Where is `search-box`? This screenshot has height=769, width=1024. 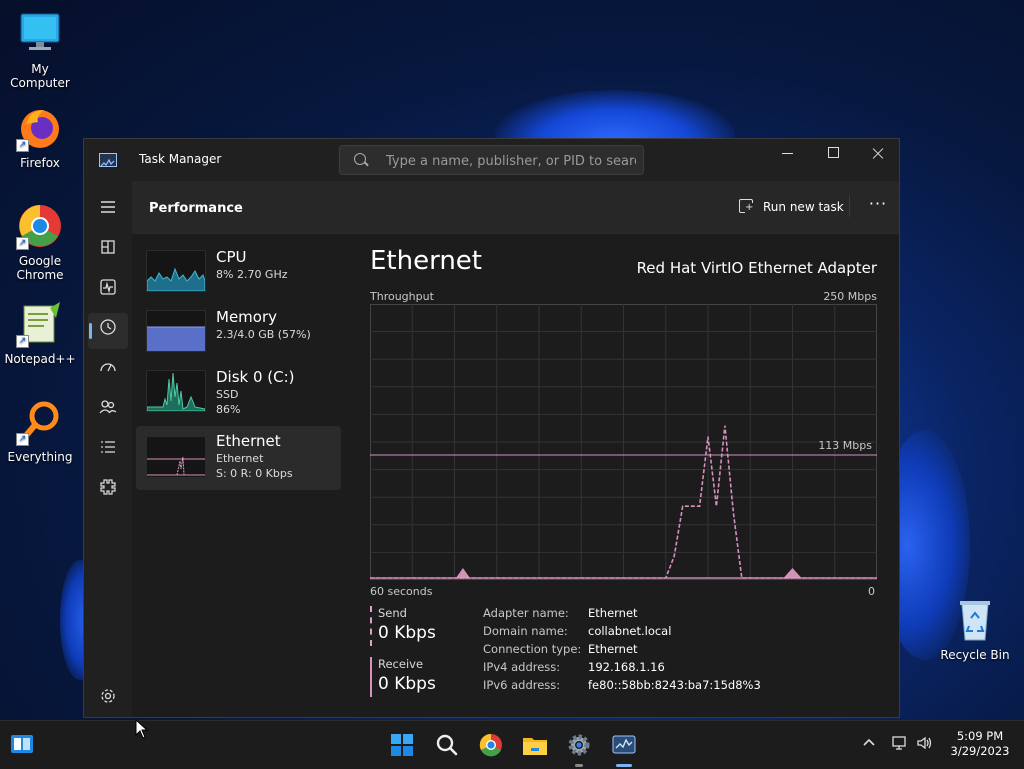
search-box is located at coordinates (491, 160).